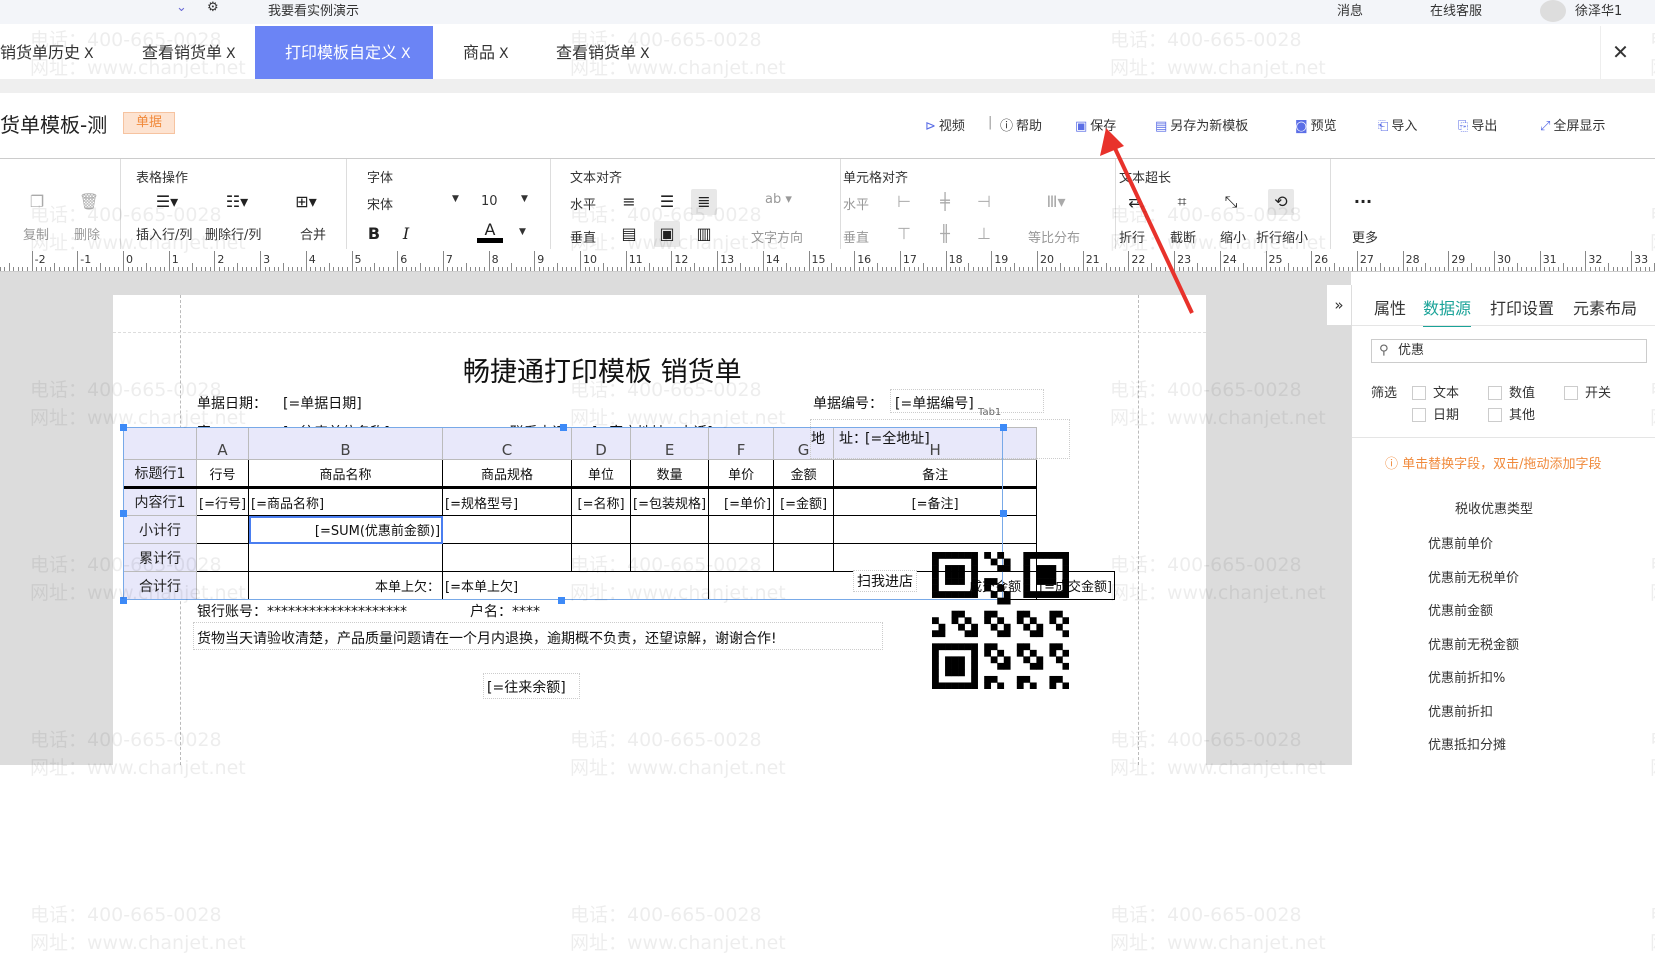 The width and height of the screenshot is (1655, 957). What do you see at coordinates (904, 202) in the screenshot?
I see `cell-align-left-icon: ⊢` at bounding box center [904, 202].